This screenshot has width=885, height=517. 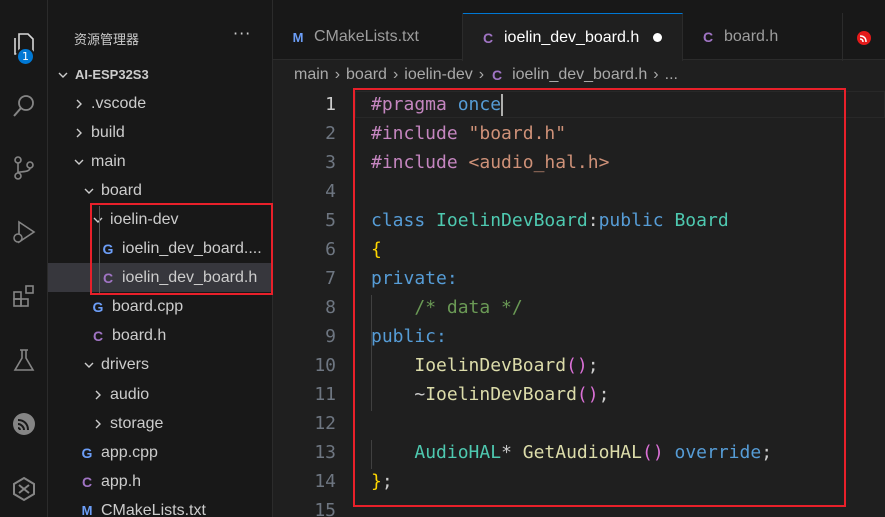 I want to click on code-line-7: 7 private:, so click(x=579, y=278).